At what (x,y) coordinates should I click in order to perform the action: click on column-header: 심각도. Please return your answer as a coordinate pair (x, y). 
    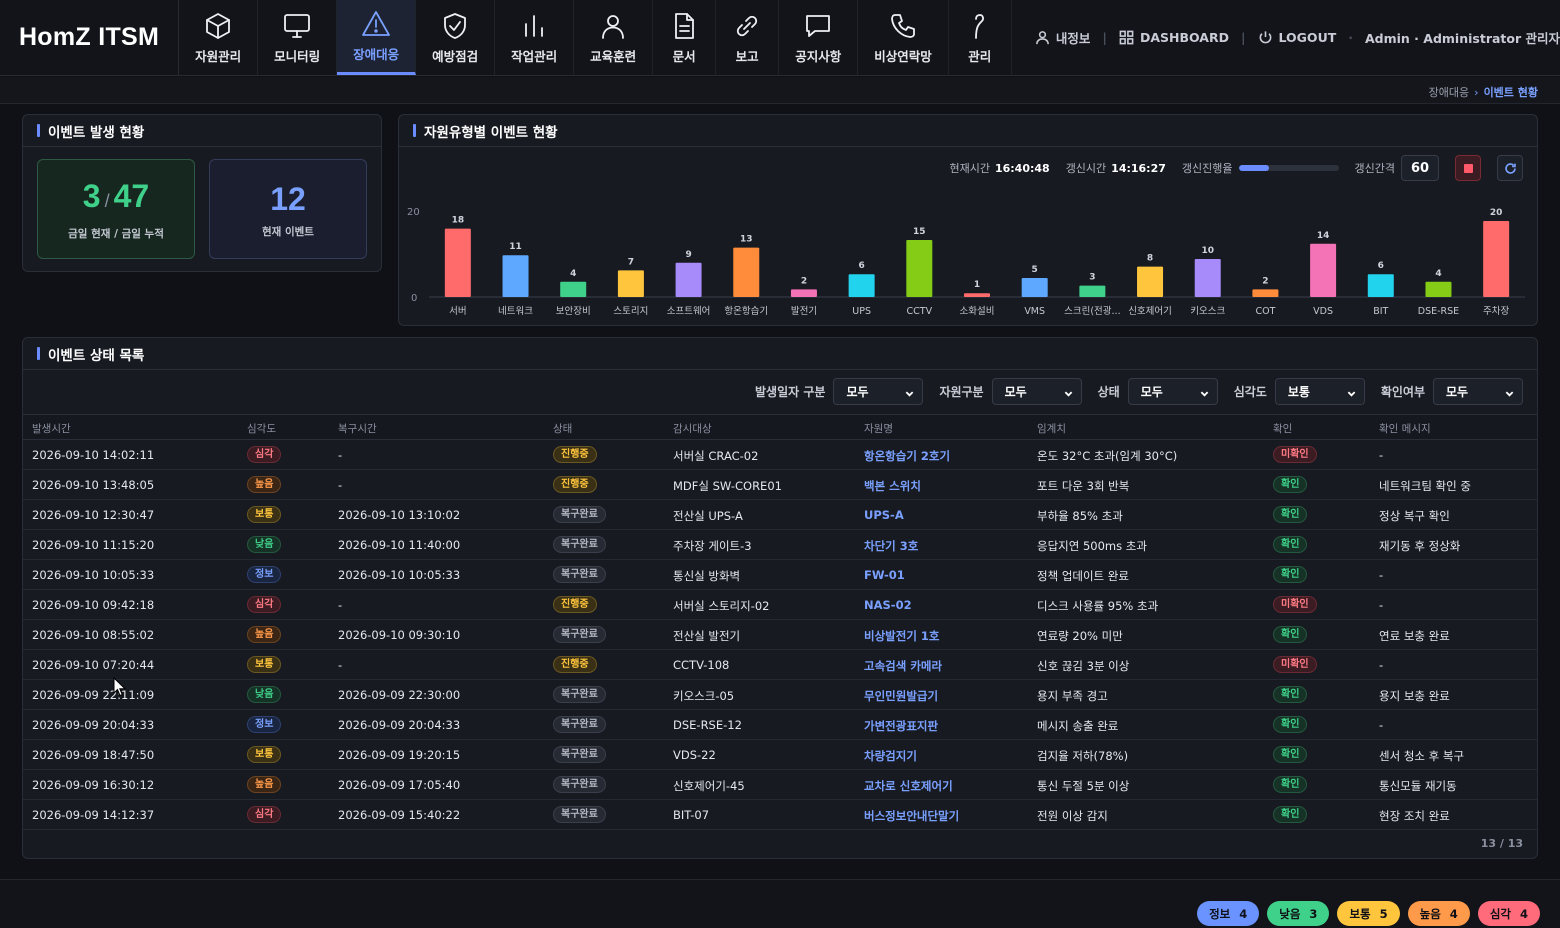
    Looking at the image, I should click on (261, 428).